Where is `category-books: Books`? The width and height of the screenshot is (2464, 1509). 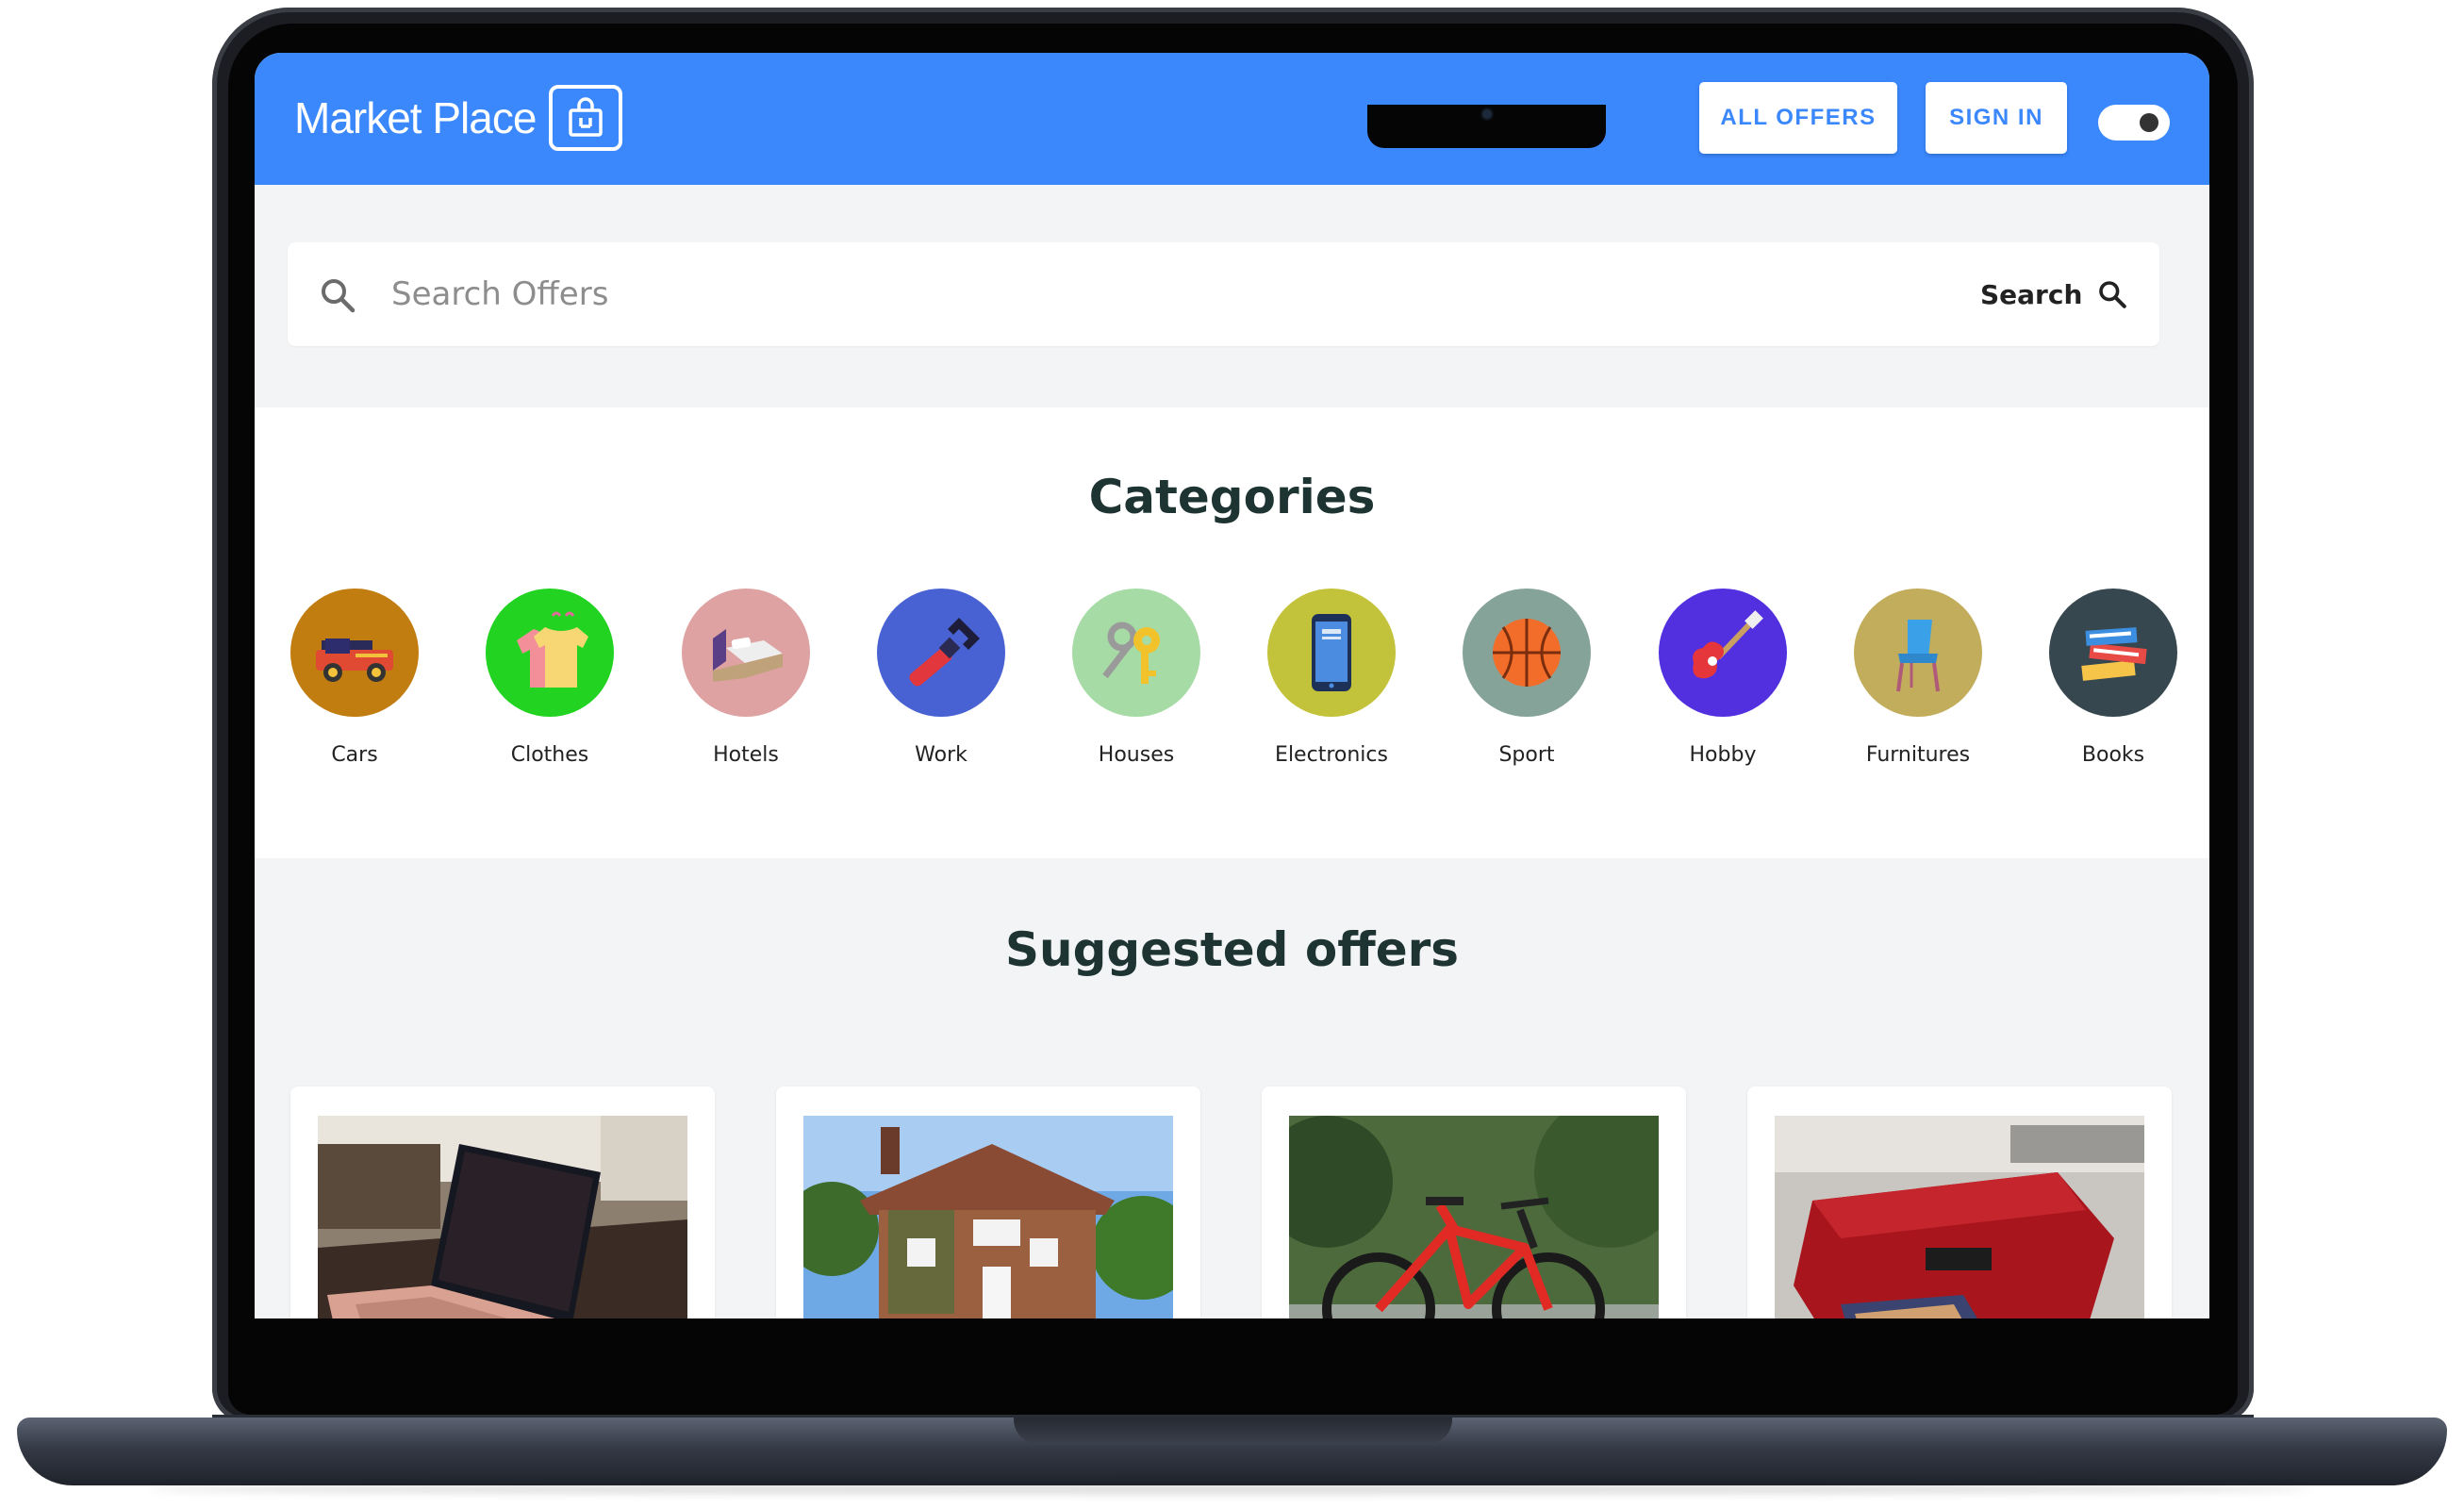
category-books: Books is located at coordinates (2113, 678).